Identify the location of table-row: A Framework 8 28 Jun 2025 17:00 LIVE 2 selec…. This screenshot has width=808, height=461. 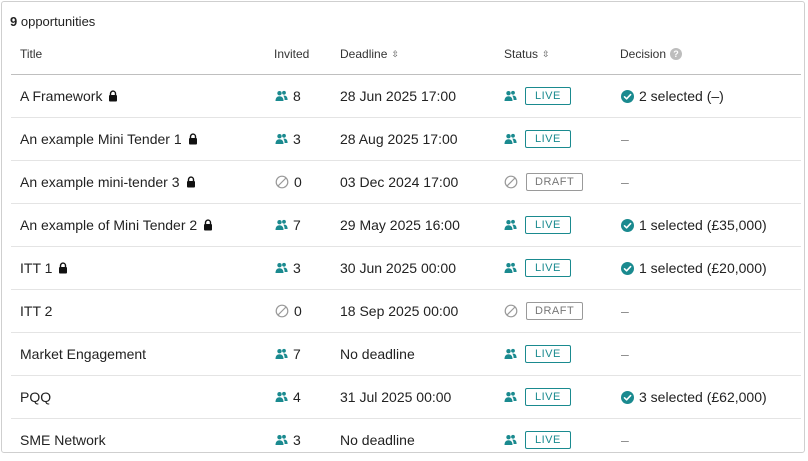
(406, 96).